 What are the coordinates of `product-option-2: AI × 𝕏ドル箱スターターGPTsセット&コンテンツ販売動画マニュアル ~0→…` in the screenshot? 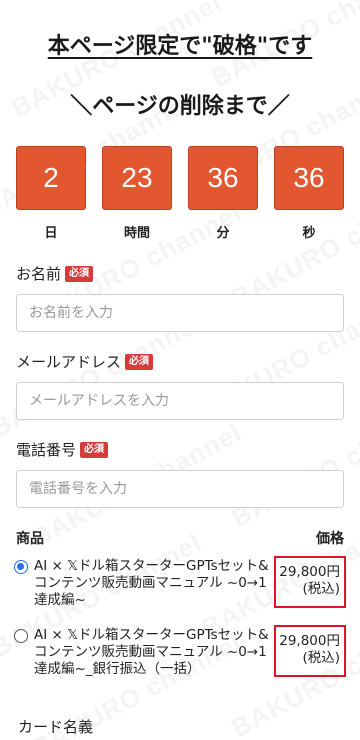 It's located at (179, 661).